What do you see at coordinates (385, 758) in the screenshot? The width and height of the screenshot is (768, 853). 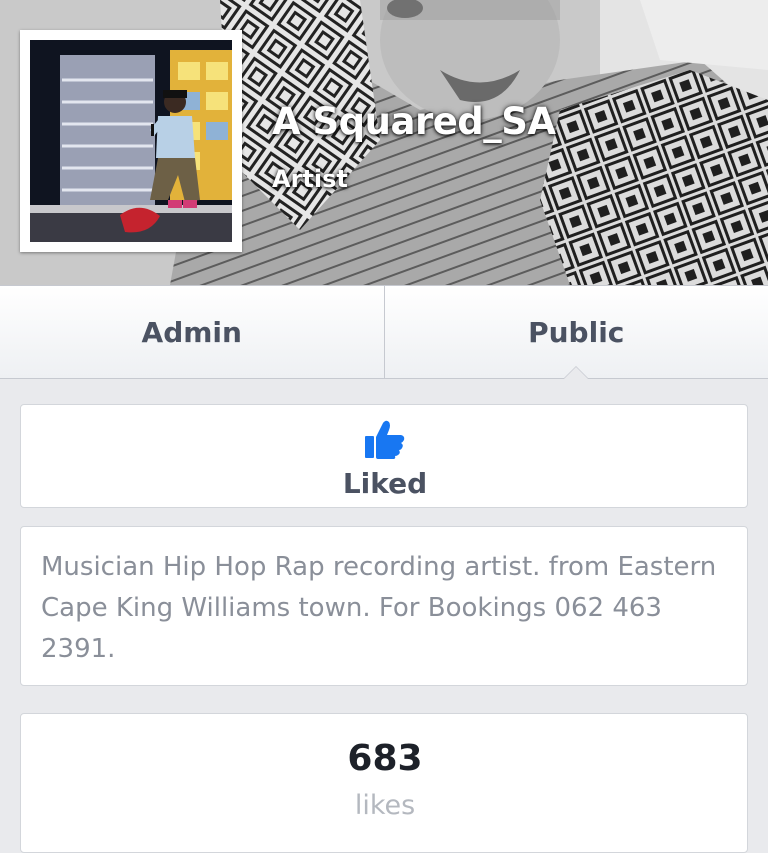 I see `likes-count: 683` at bounding box center [385, 758].